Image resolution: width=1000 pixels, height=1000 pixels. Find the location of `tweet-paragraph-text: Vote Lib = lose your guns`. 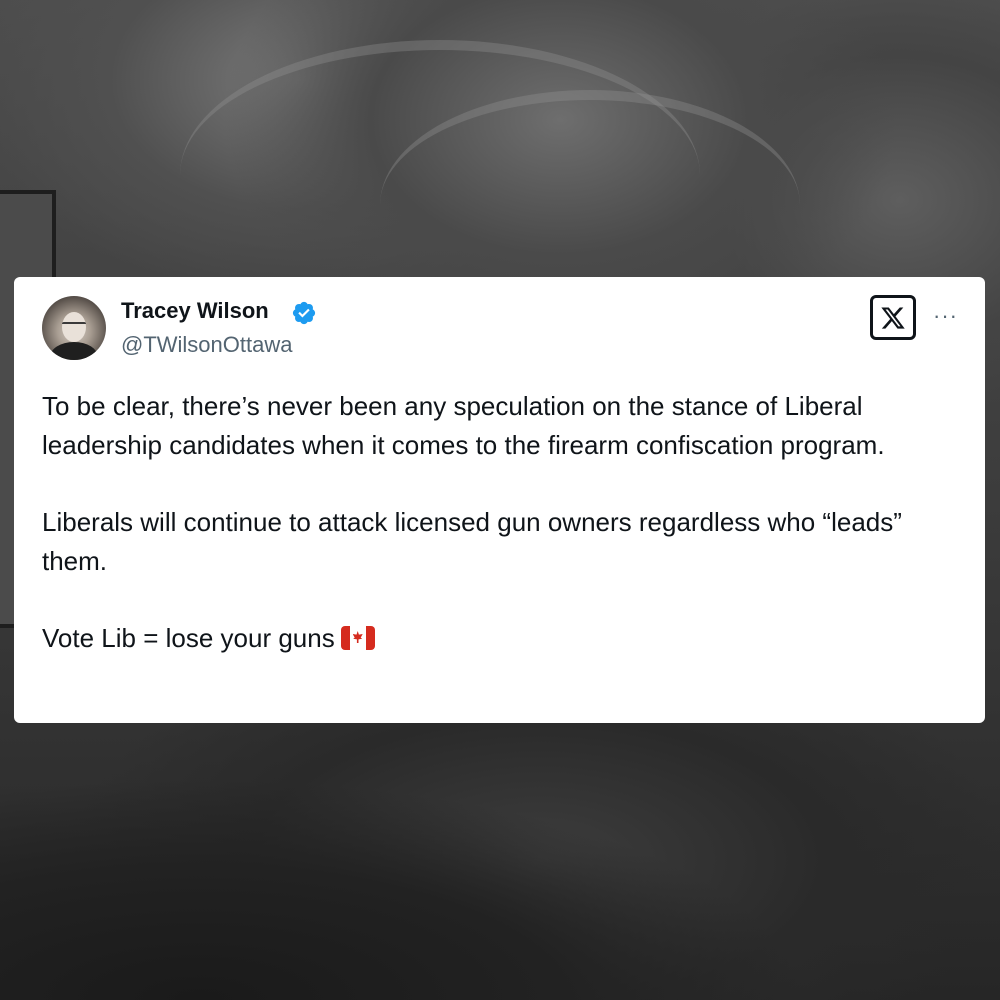

tweet-paragraph-text: Vote Lib = lose your guns is located at coordinates (188, 638).